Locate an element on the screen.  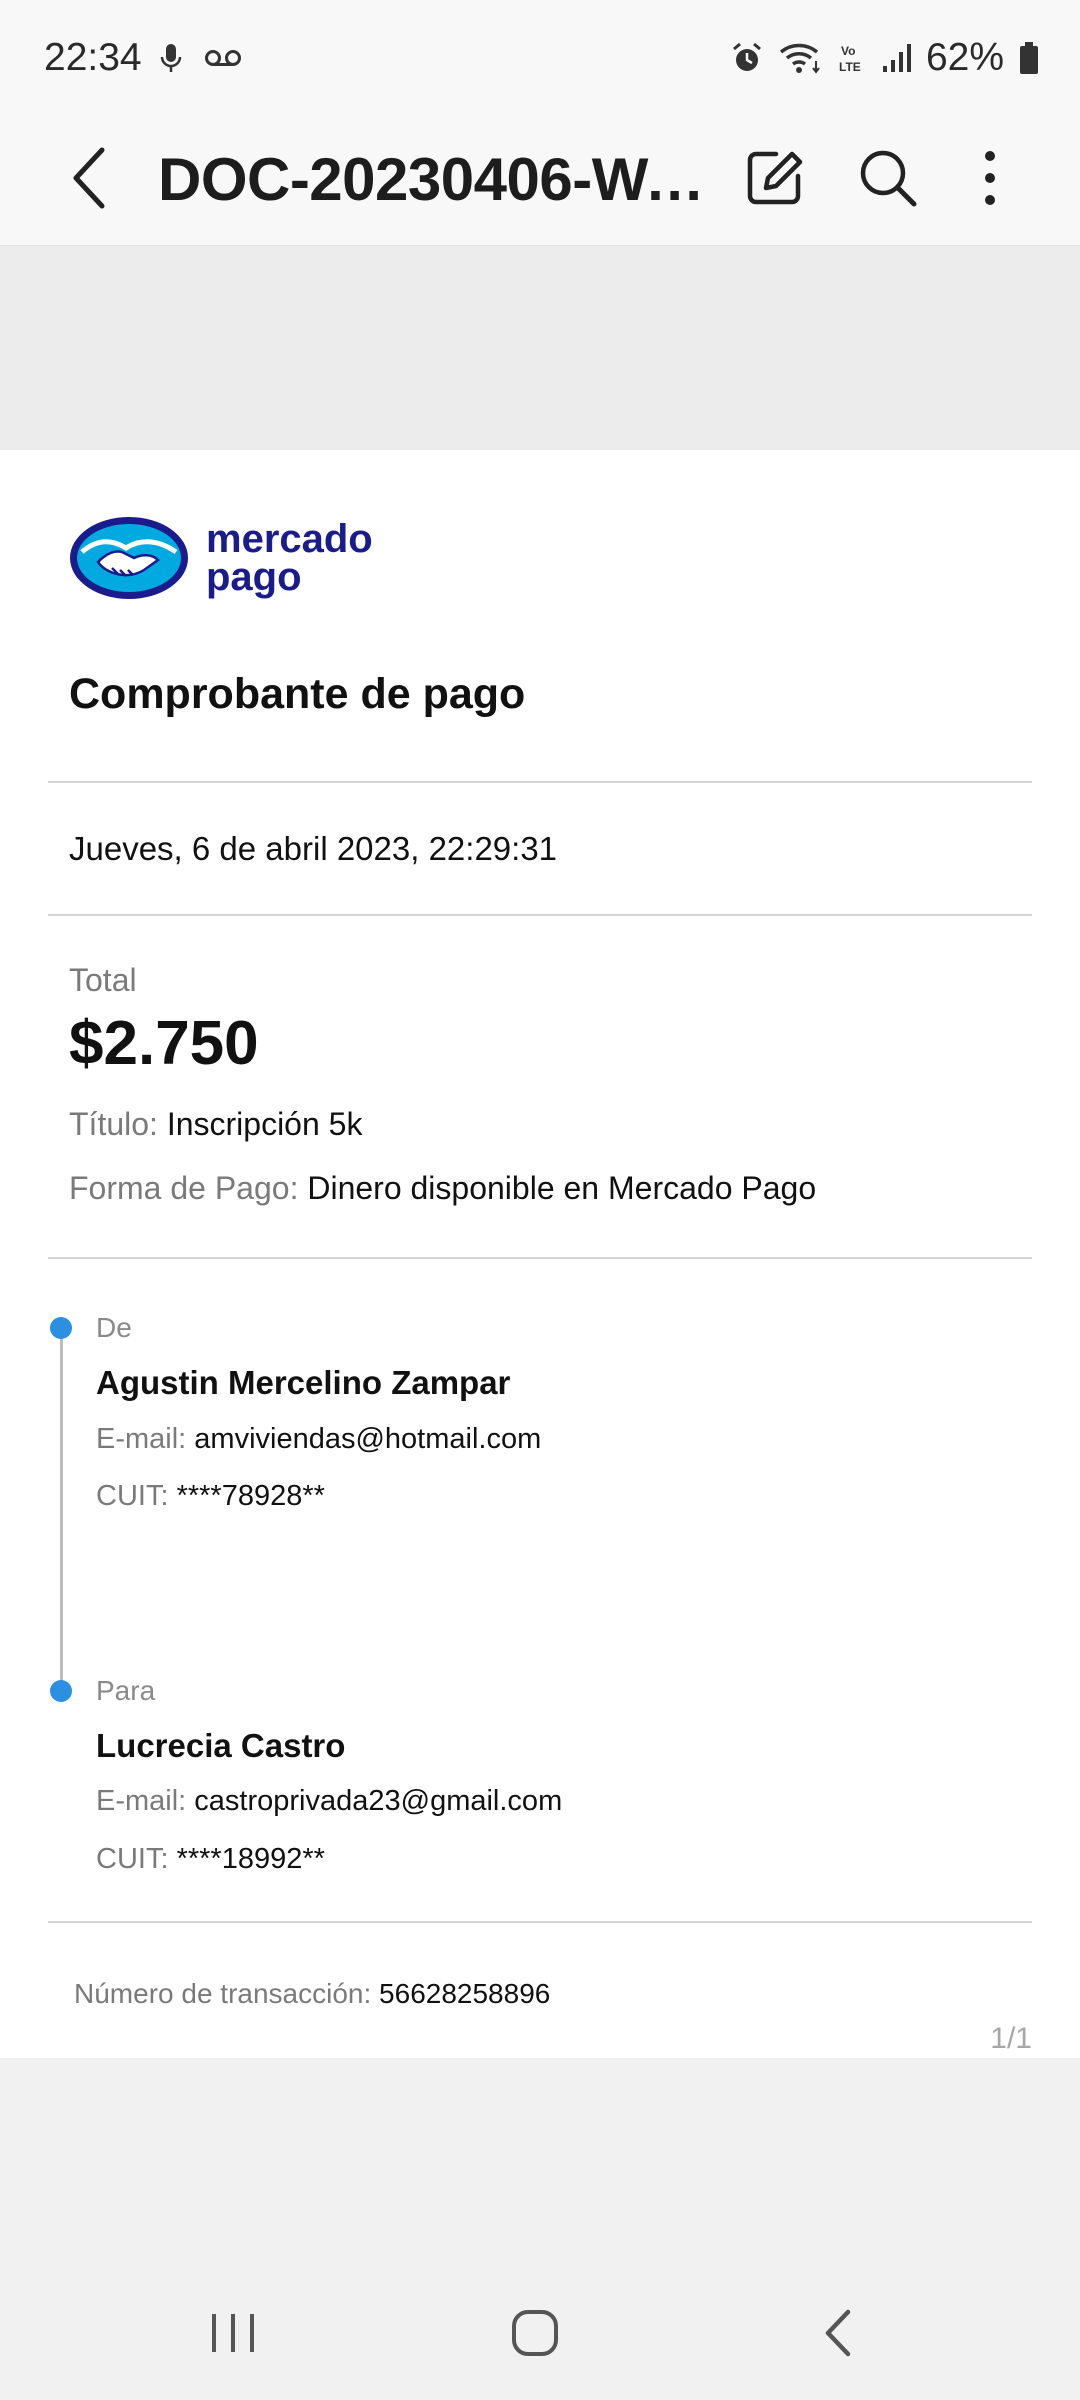
payment-date: Jueves, 6 de abril 2023, 22:29:31 is located at coordinates (313, 848).